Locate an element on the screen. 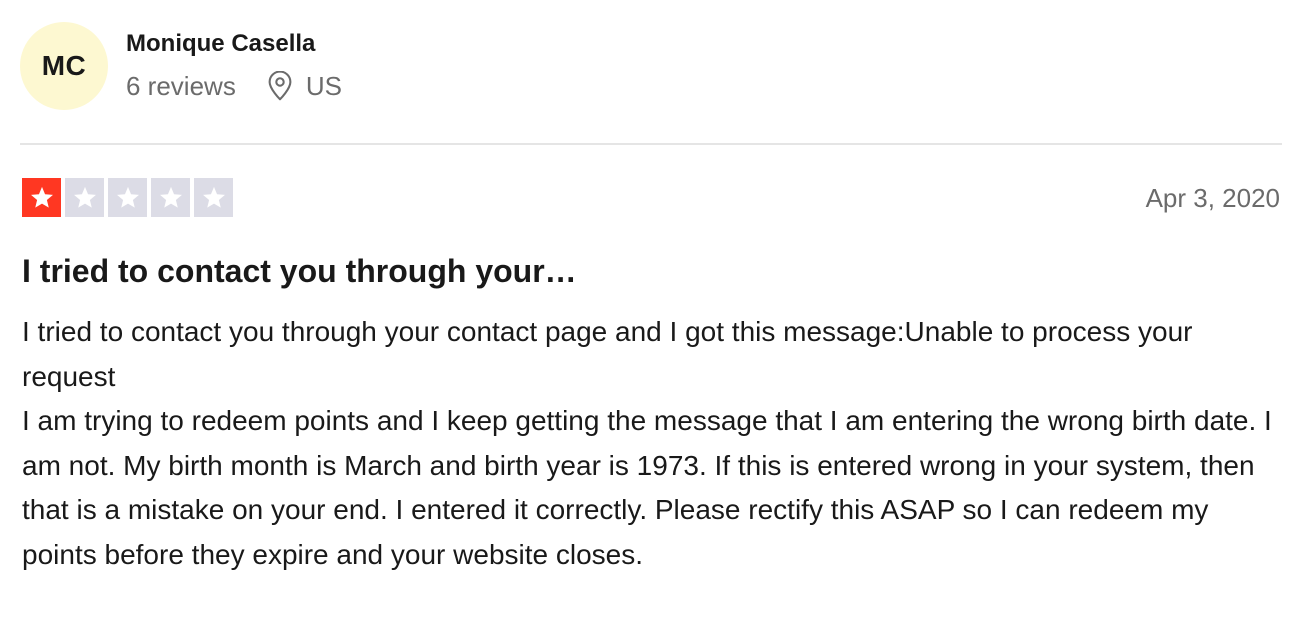 The image size is (1304, 630). reviewer-location: US is located at coordinates (304, 86).